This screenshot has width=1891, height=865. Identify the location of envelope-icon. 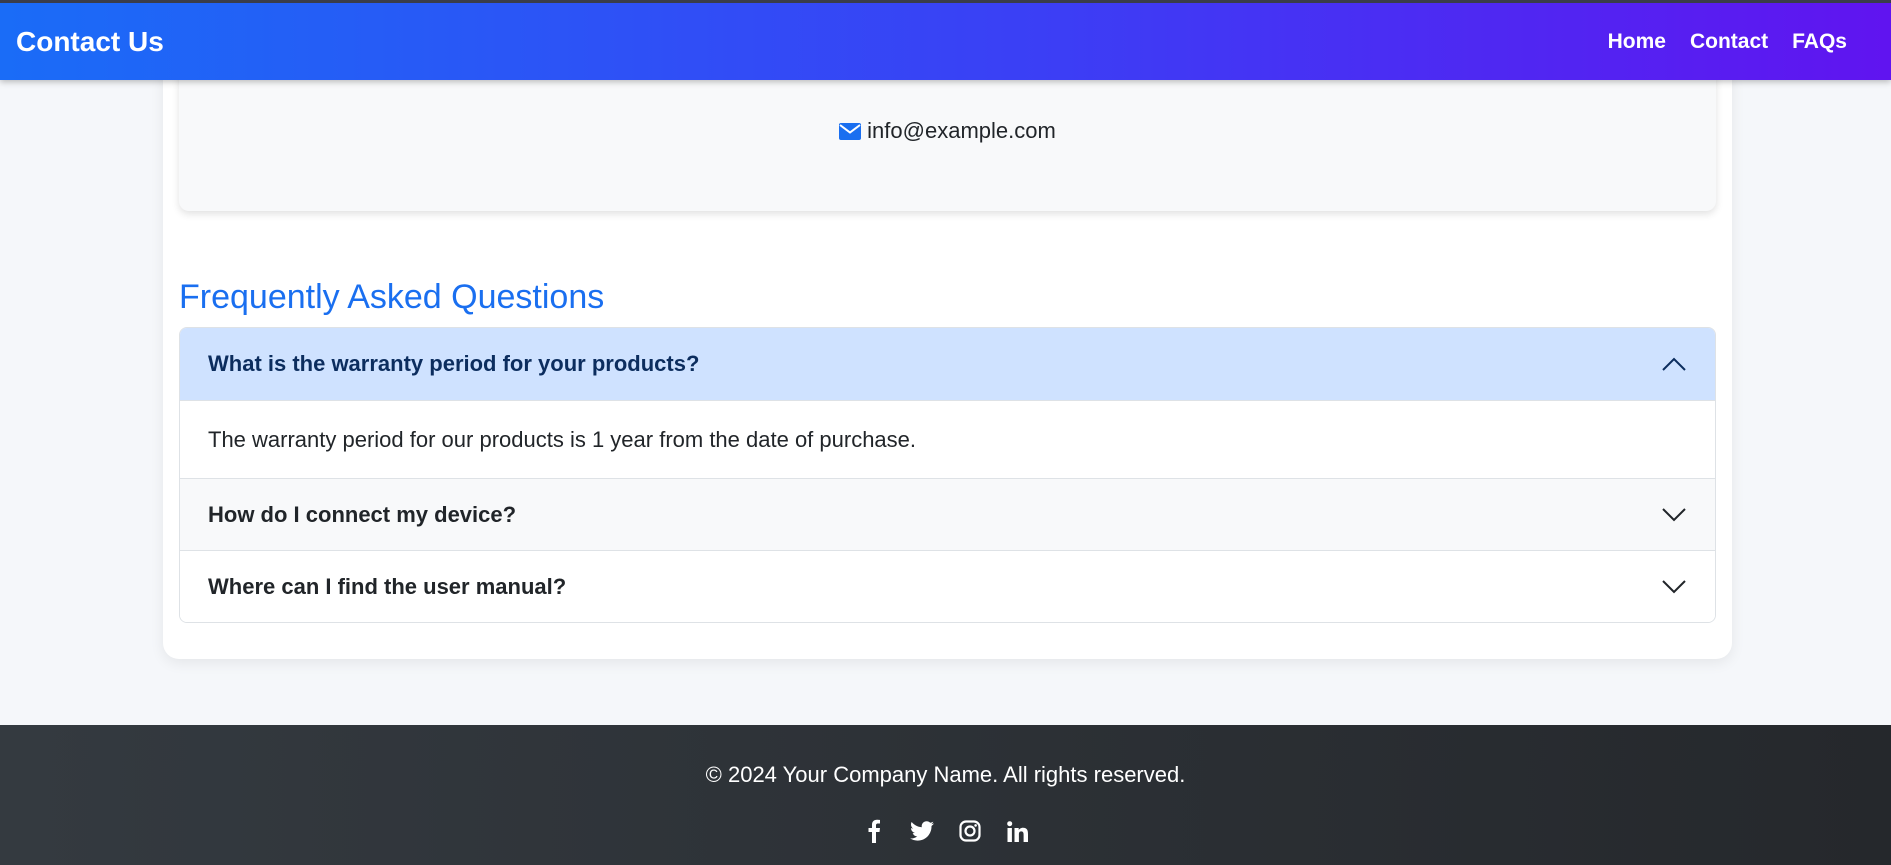
(850, 131).